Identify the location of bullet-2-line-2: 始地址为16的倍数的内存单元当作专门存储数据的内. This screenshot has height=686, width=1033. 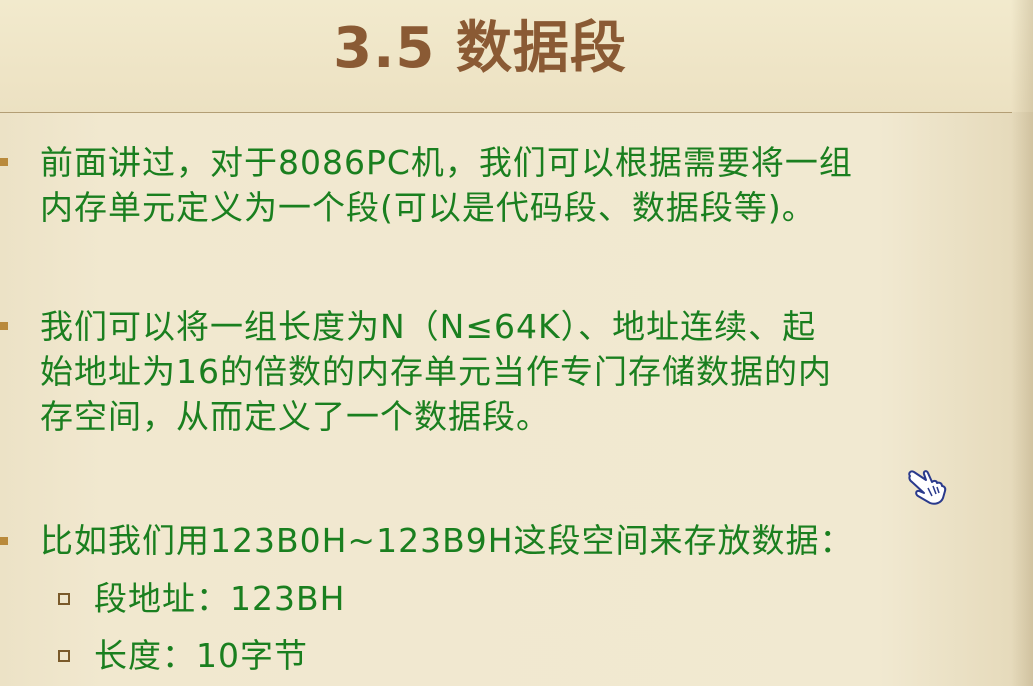
(436, 371).